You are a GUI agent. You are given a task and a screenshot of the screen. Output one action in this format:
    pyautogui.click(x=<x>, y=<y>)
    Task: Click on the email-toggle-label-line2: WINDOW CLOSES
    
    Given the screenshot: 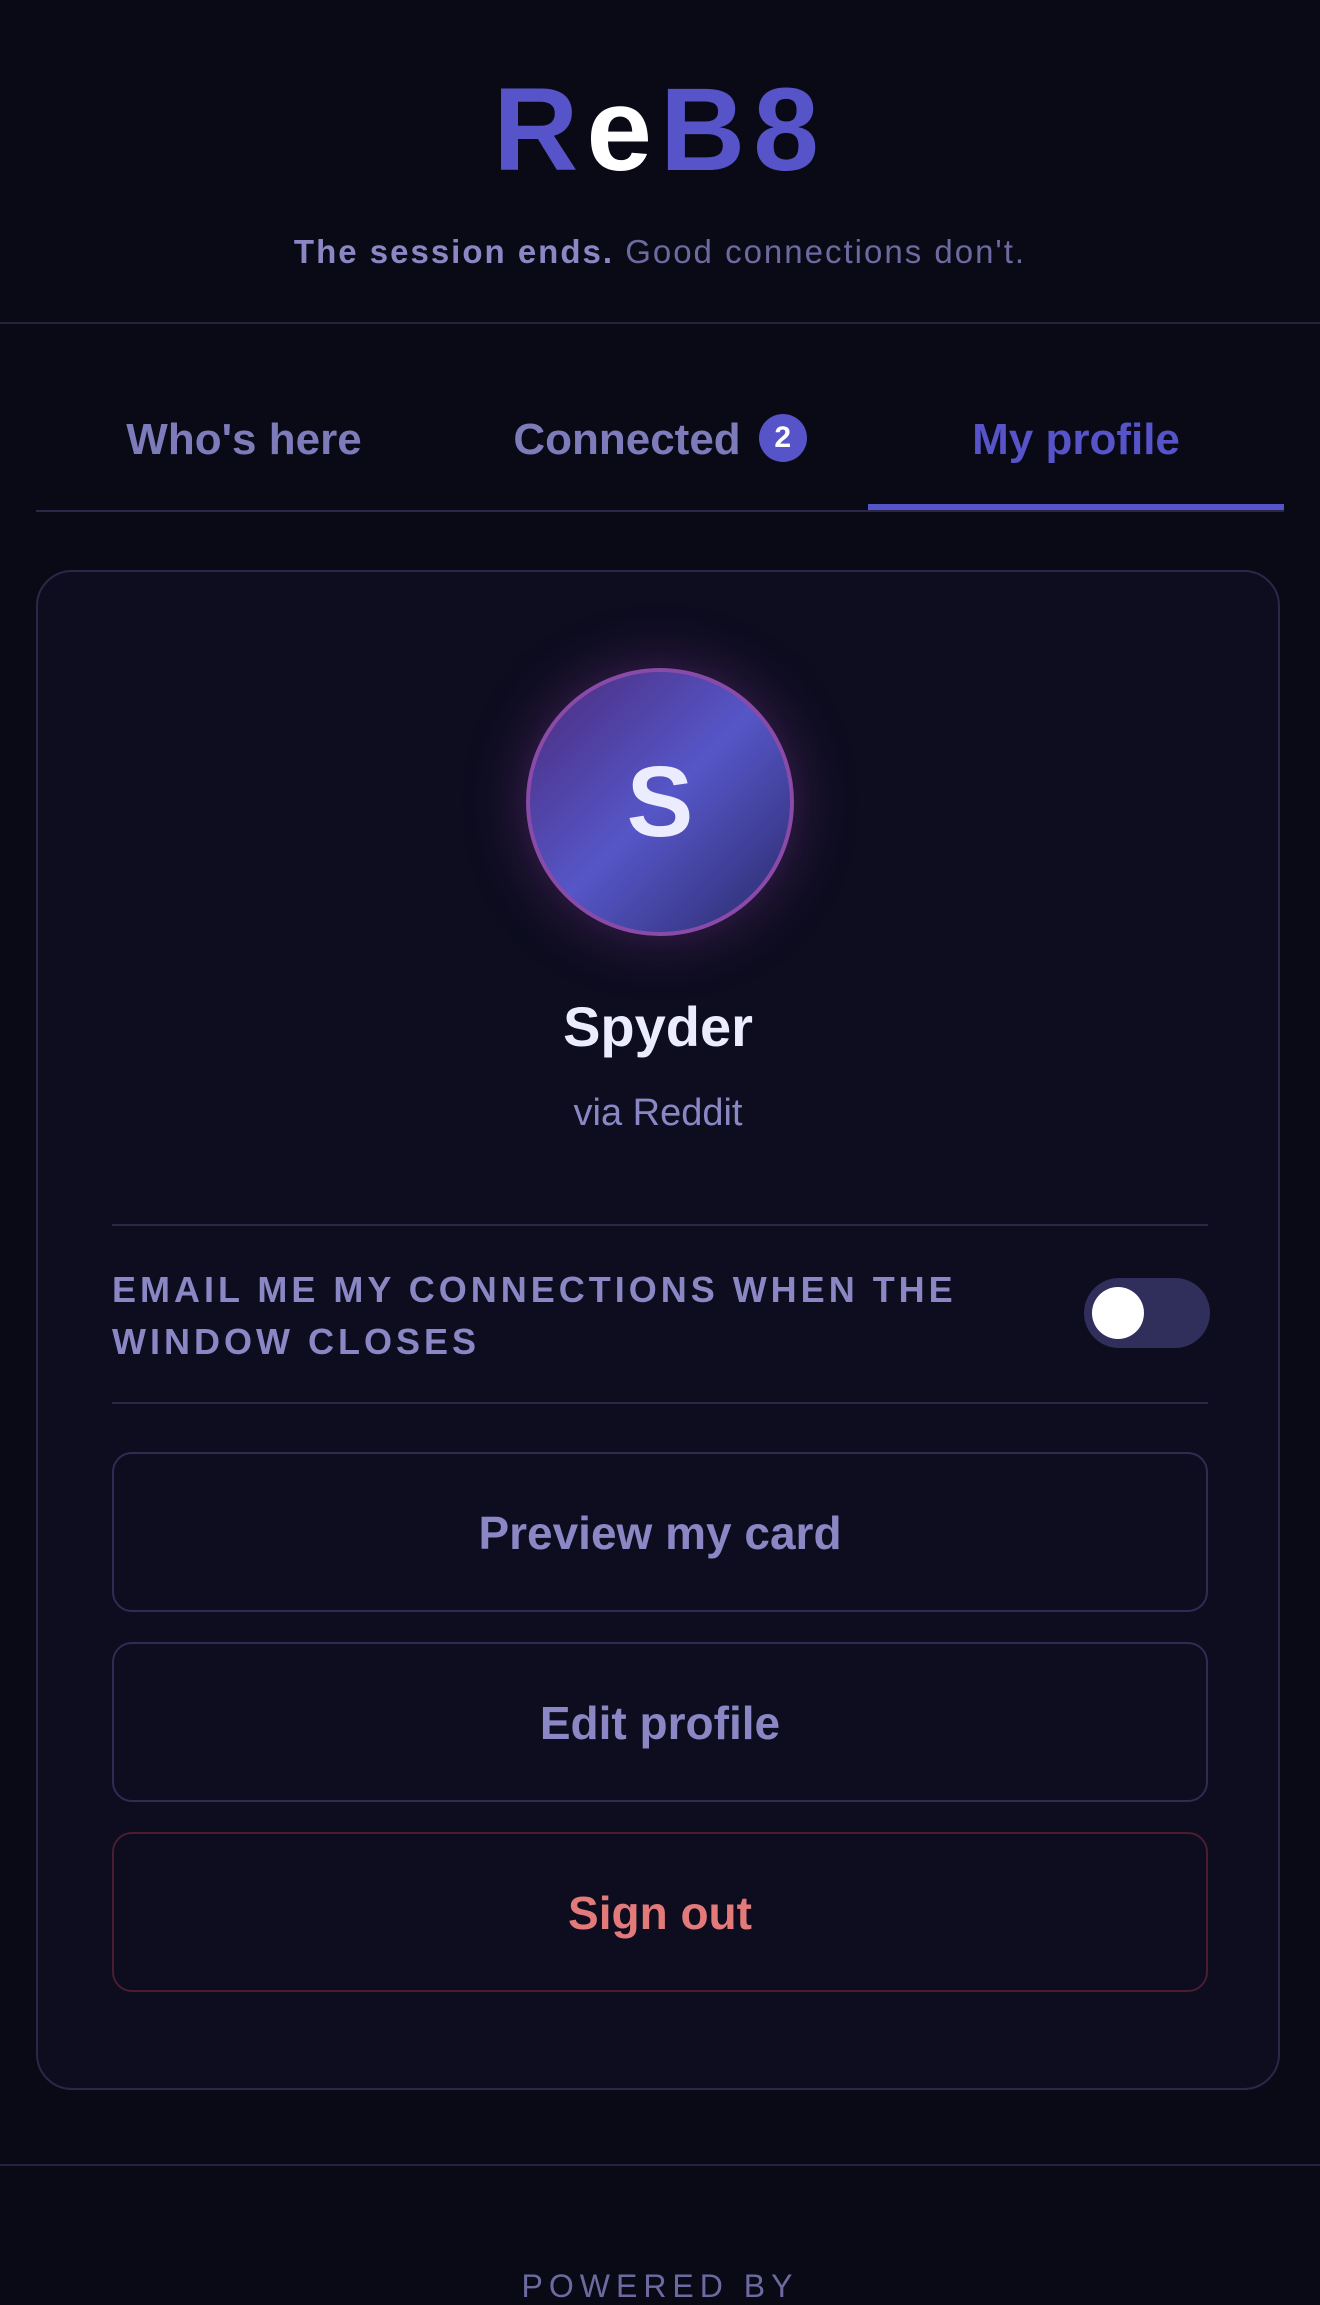 What is the action you would take?
    pyautogui.click(x=296, y=1341)
    